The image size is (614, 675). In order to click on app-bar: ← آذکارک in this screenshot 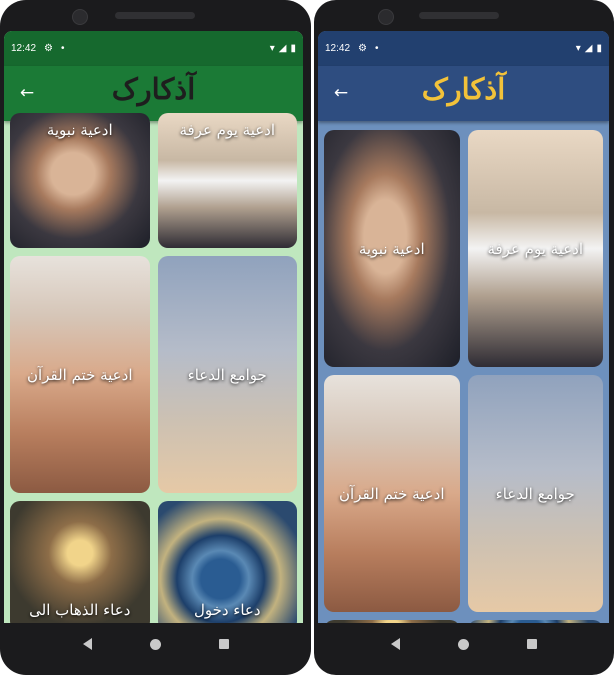, I will do `click(463, 93)`.